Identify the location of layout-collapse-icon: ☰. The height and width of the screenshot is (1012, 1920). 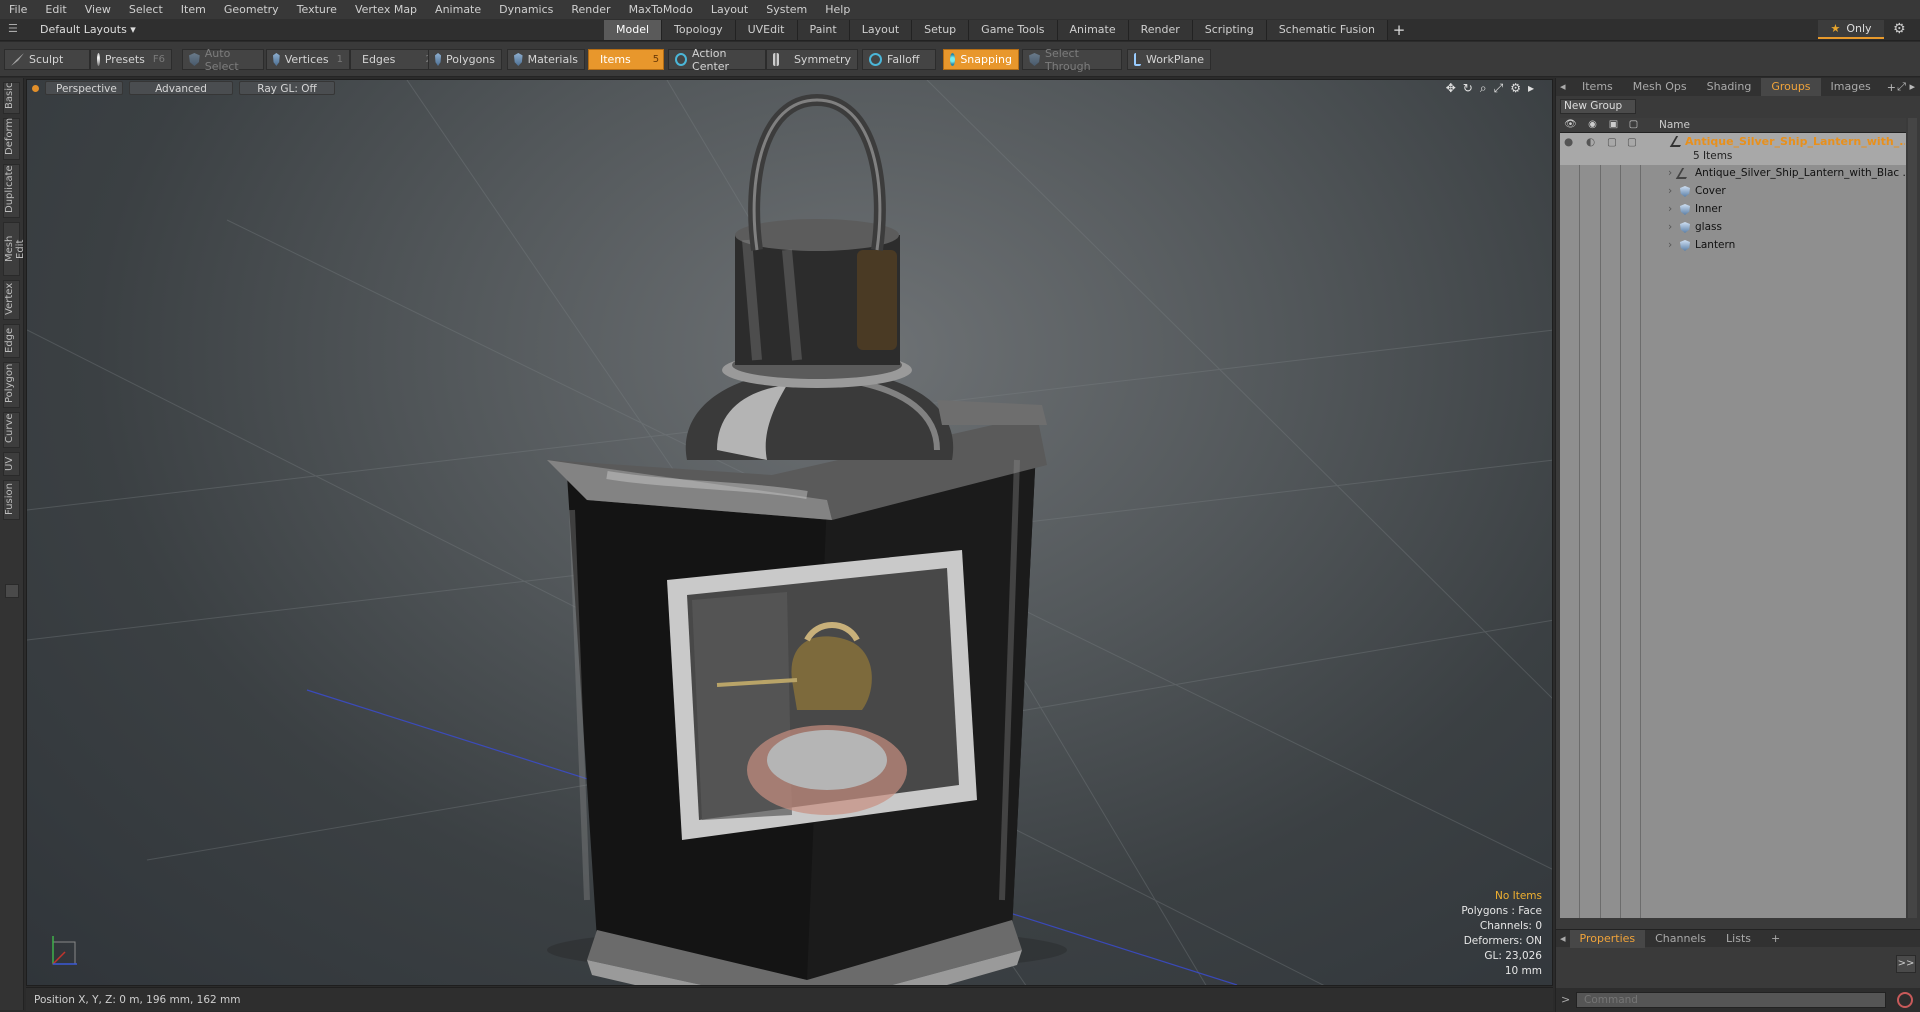
(15, 29).